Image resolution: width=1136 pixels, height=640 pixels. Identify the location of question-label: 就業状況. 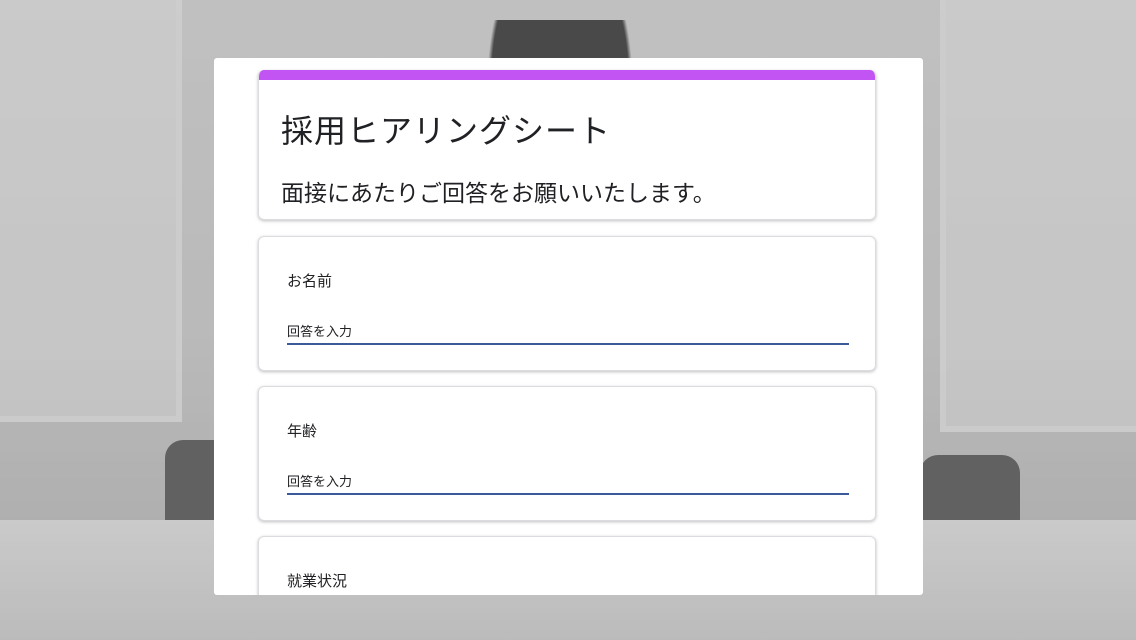
(317, 581).